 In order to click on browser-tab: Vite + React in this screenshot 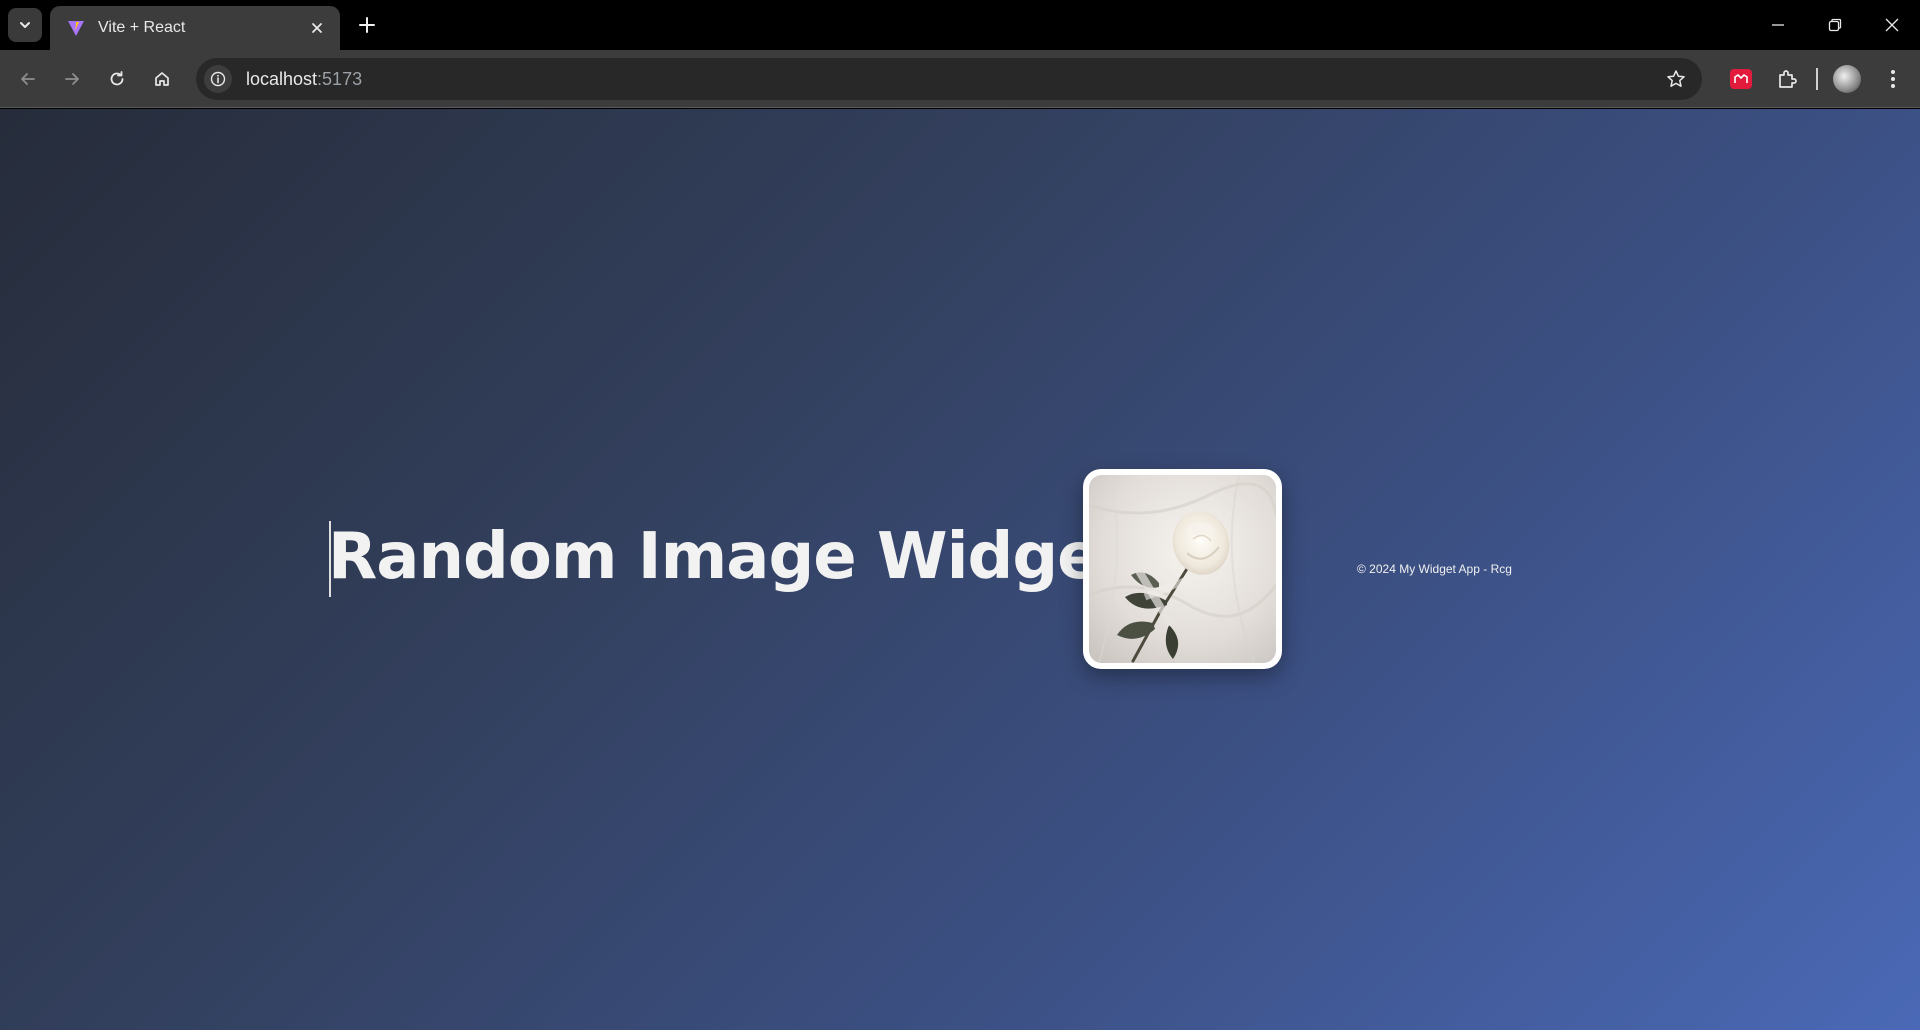, I will do `click(195, 28)`.